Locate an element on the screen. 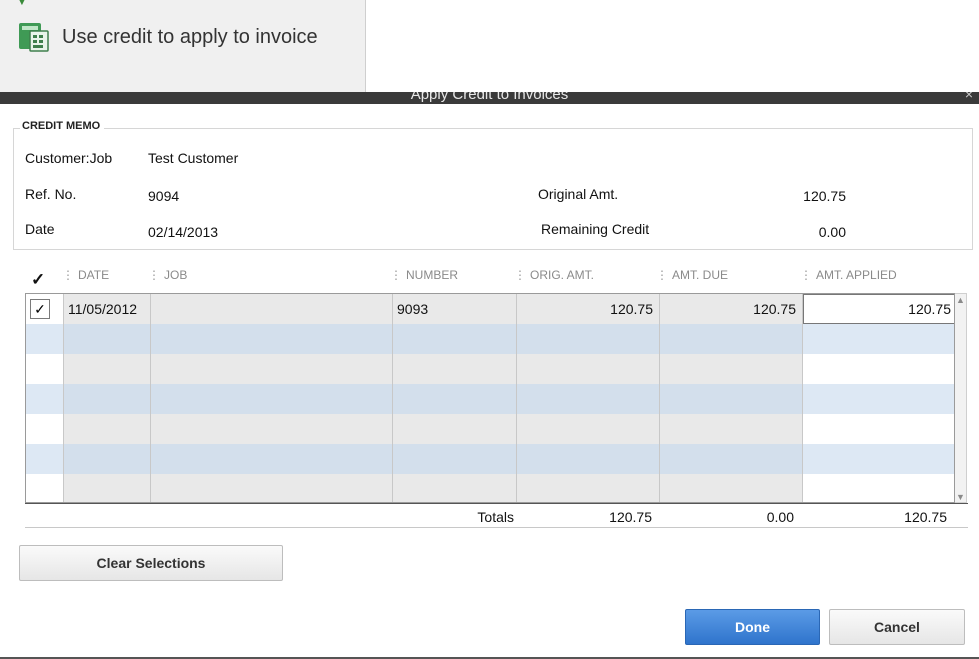 The image size is (979, 659). original-amt-value: 120.75 is located at coordinates (824, 196).